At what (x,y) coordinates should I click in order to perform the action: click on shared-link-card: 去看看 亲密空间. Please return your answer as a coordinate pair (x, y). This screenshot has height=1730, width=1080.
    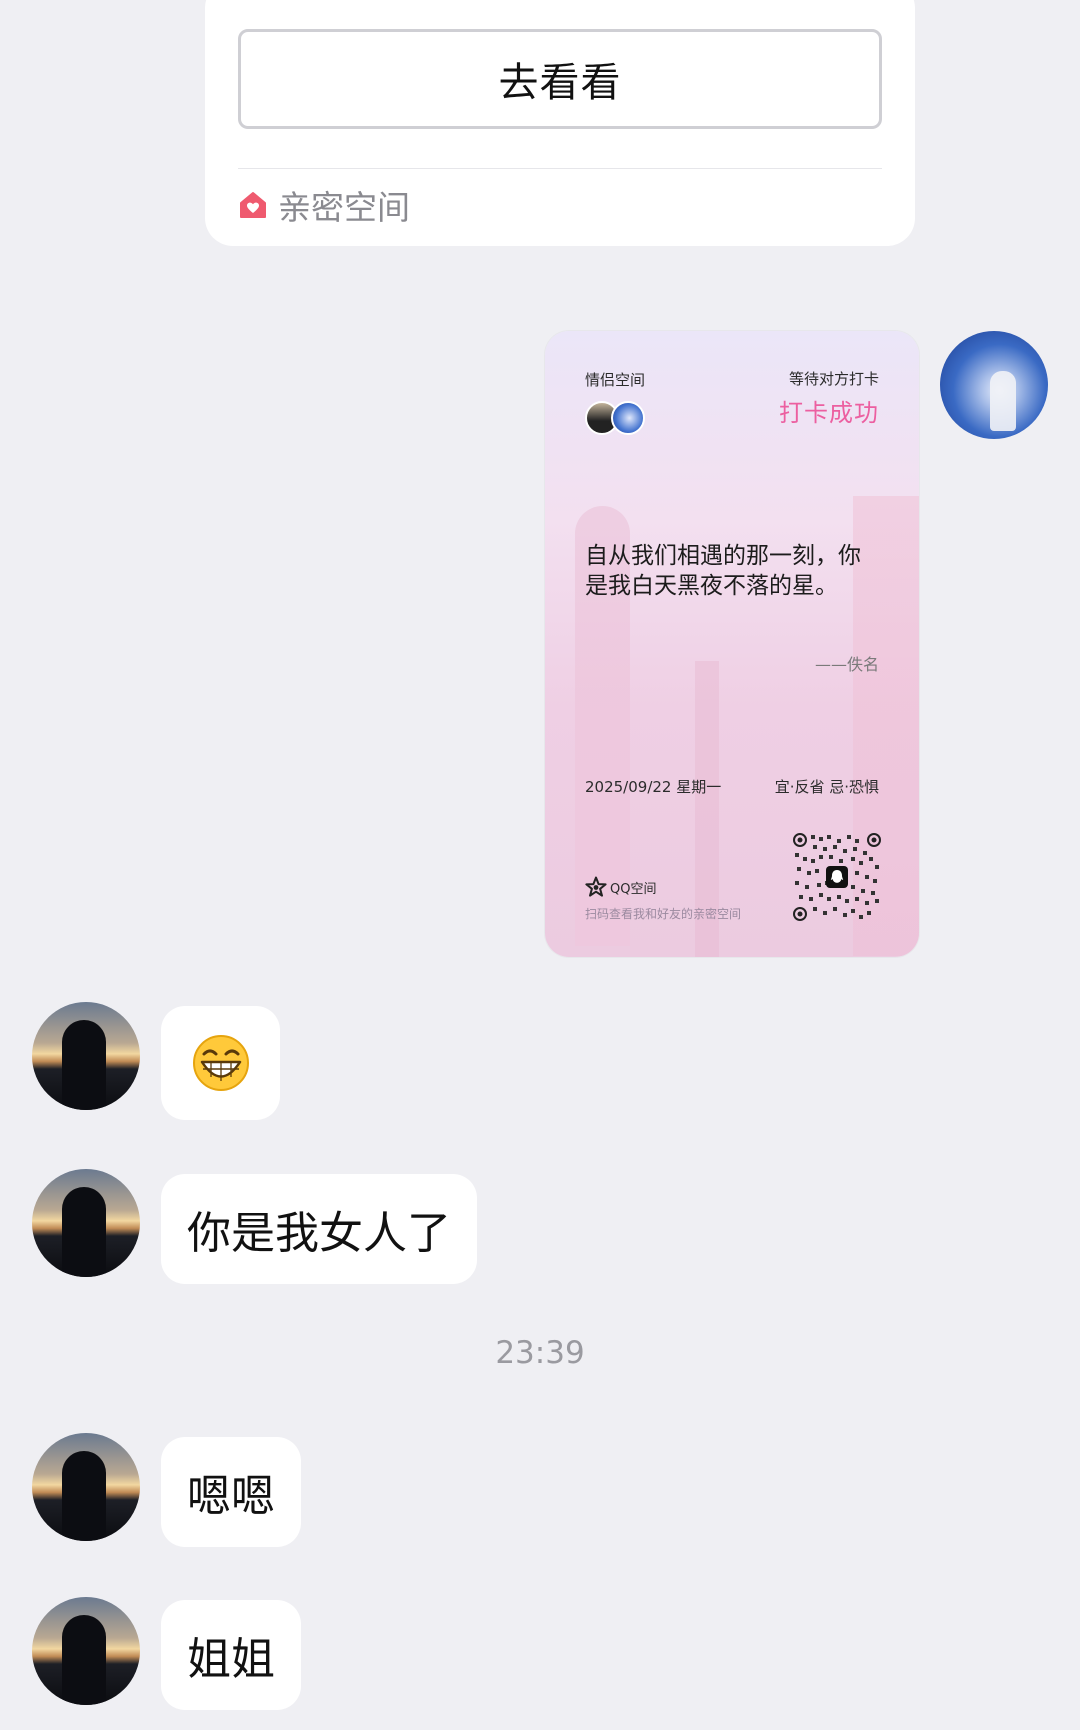
    Looking at the image, I should click on (560, 123).